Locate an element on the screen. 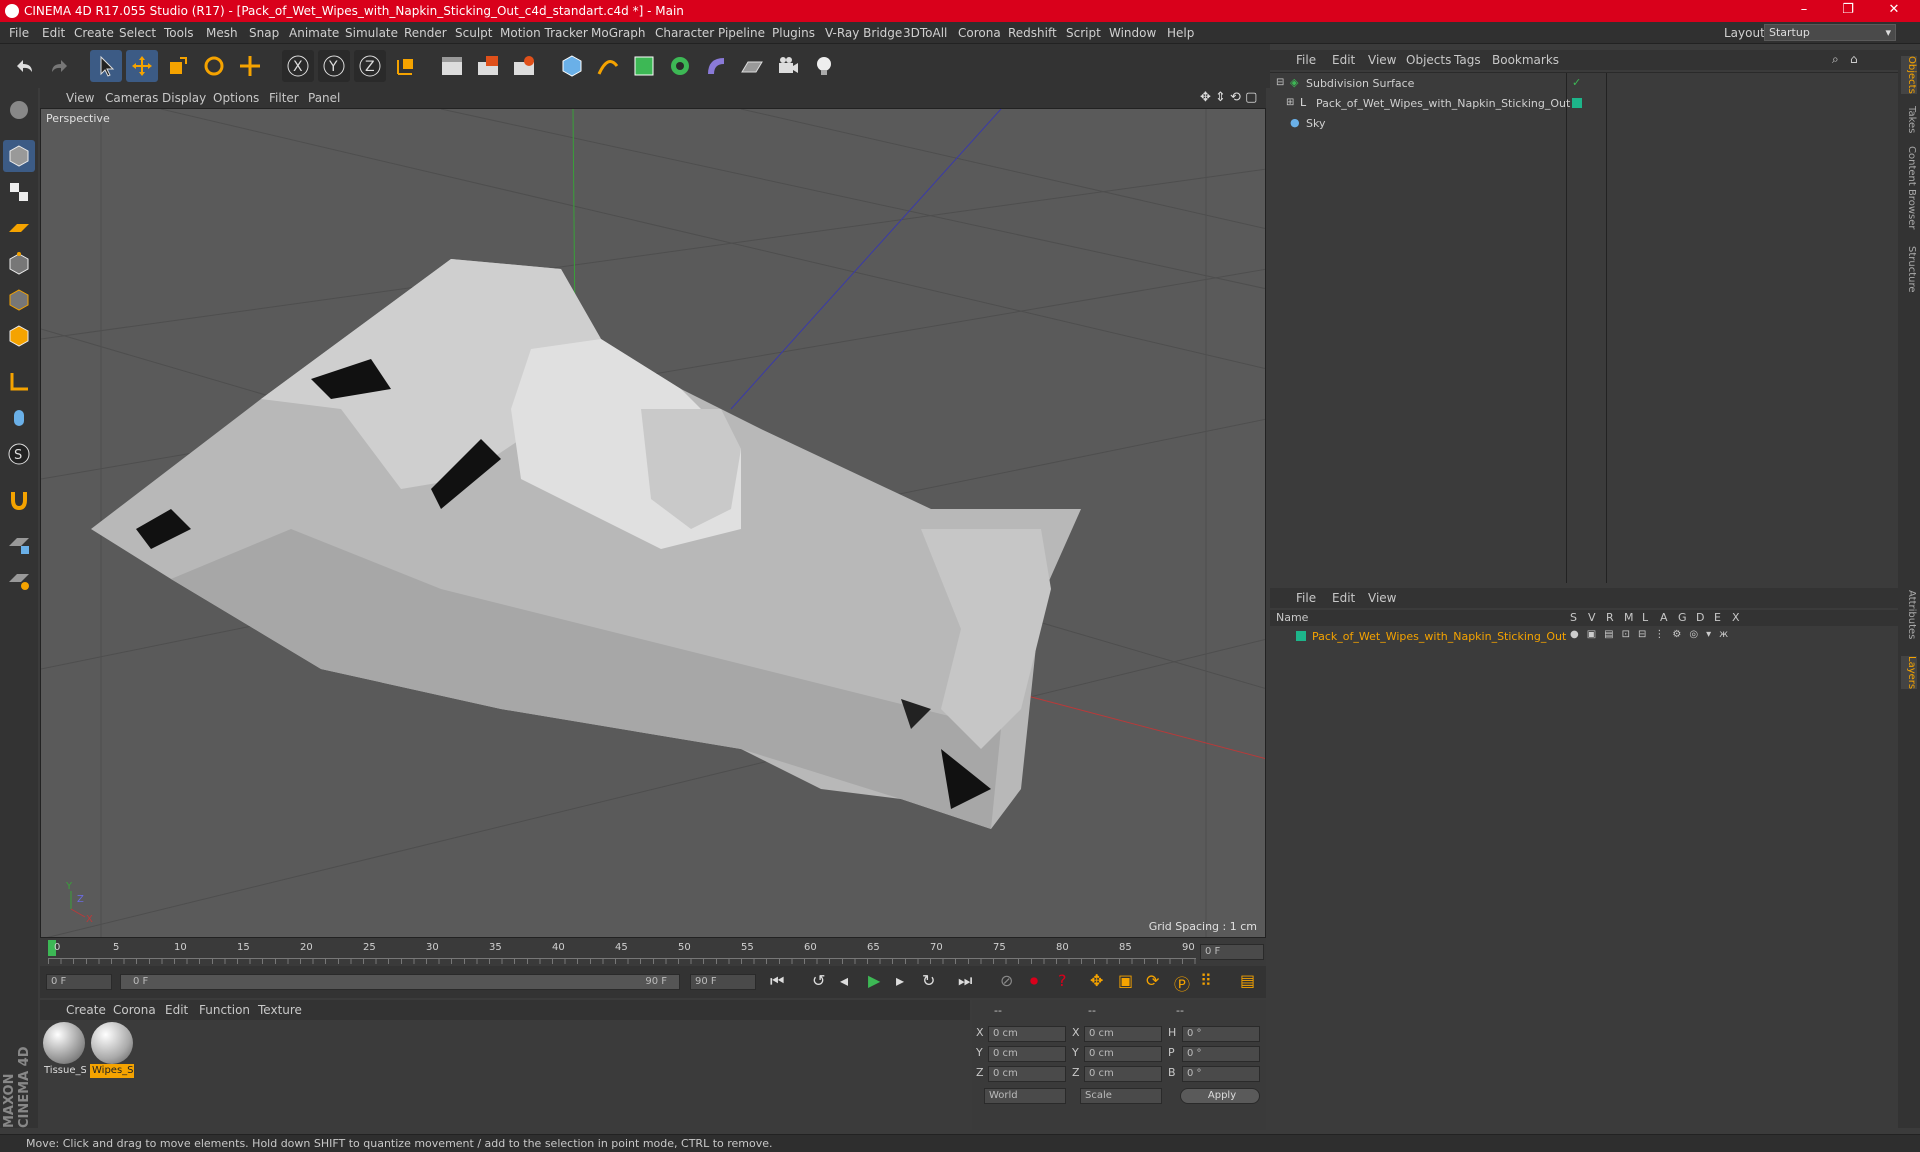 The height and width of the screenshot is (1152, 1920). material-swatch: Wipes_S is located at coordinates (112, 1051).